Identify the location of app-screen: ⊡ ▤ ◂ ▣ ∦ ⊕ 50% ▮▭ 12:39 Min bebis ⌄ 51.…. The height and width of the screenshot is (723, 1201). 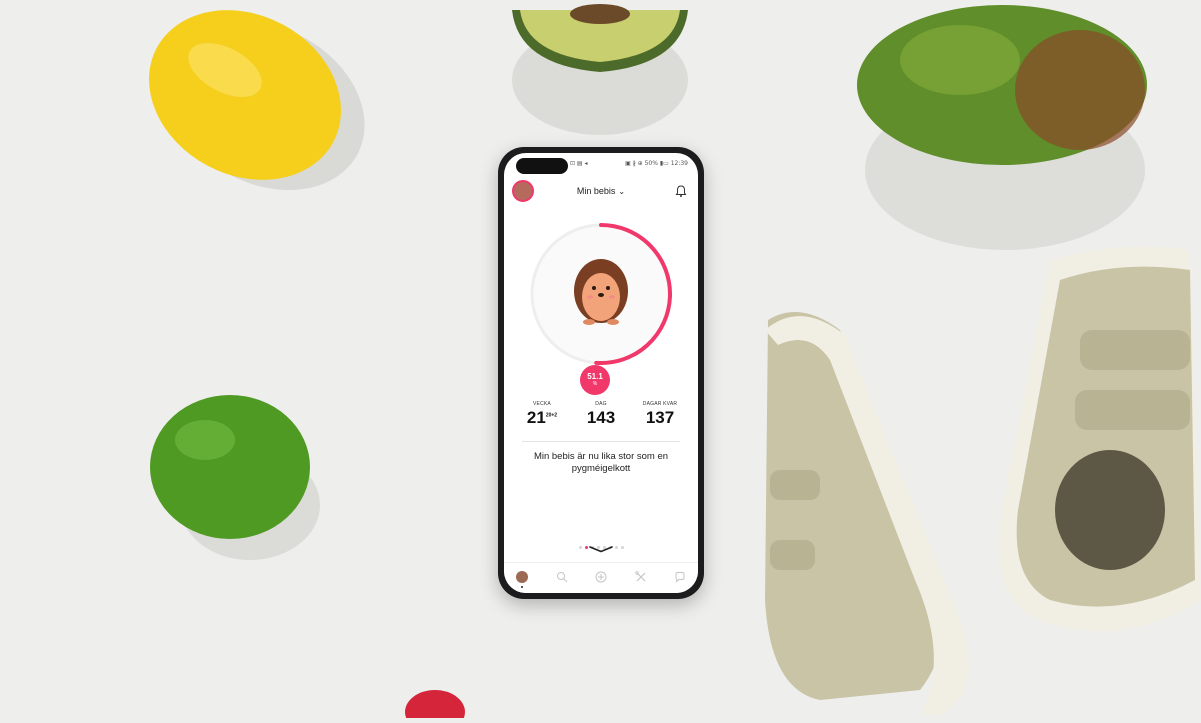
(601, 373).